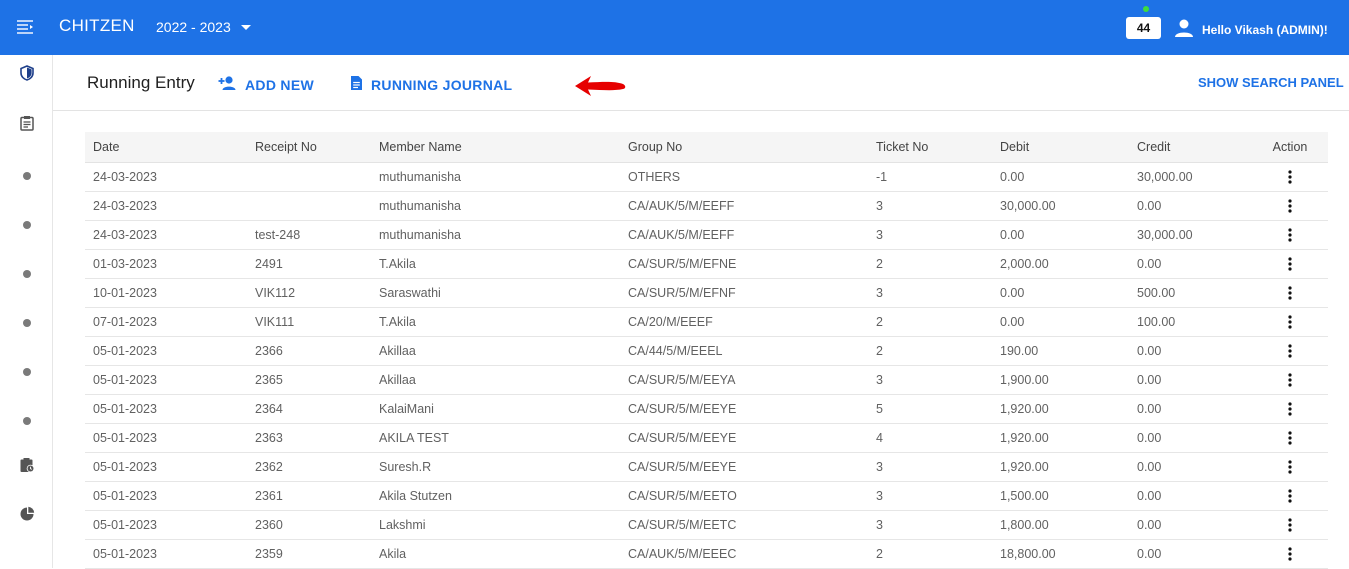 This screenshot has width=1349, height=569. Describe the element at coordinates (744, 147) in the screenshot. I see `column-header-group-no: Group No` at that location.